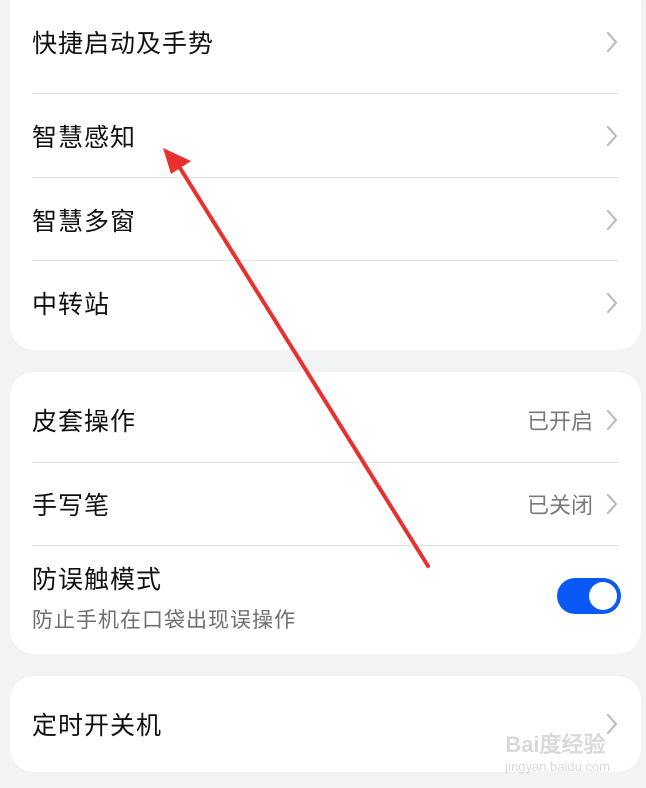 This screenshot has height=788, width=646. I want to click on setting-label: 智慧感知, so click(84, 137).